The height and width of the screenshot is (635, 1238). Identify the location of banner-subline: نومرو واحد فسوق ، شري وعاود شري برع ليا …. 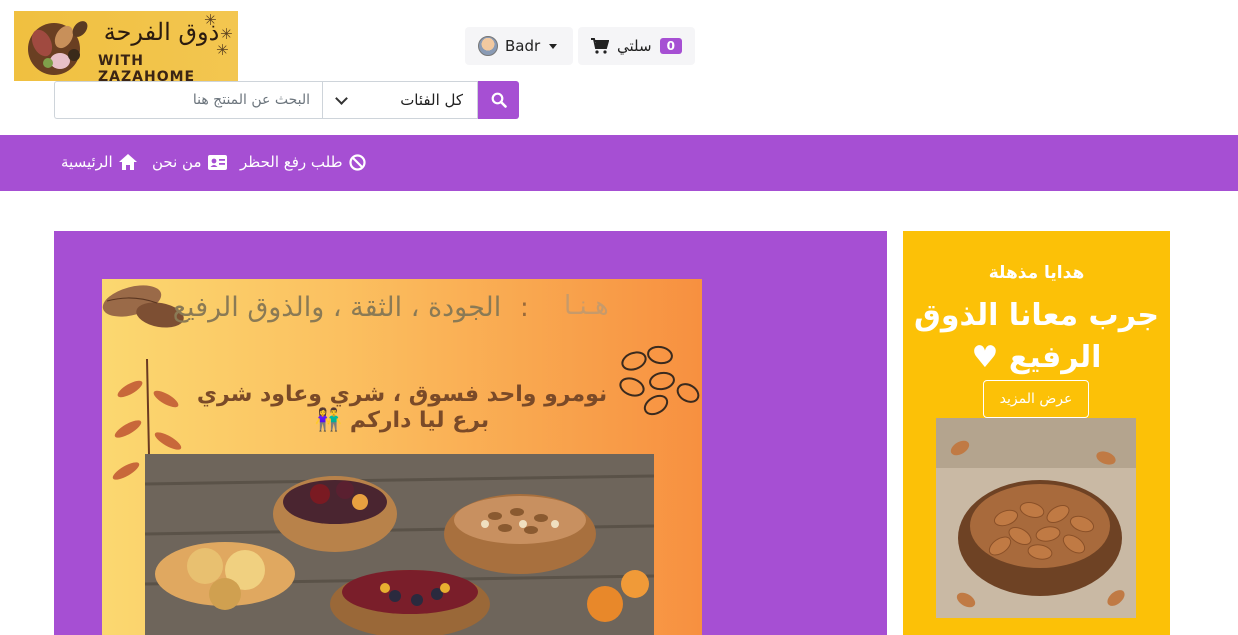
(402, 407).